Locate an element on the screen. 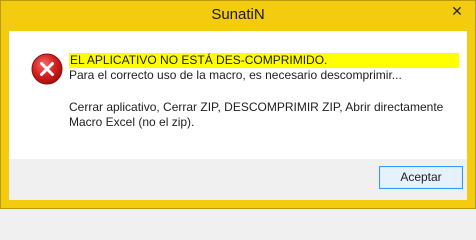 This screenshot has height=240, width=476. error-icon is located at coordinates (47, 69).